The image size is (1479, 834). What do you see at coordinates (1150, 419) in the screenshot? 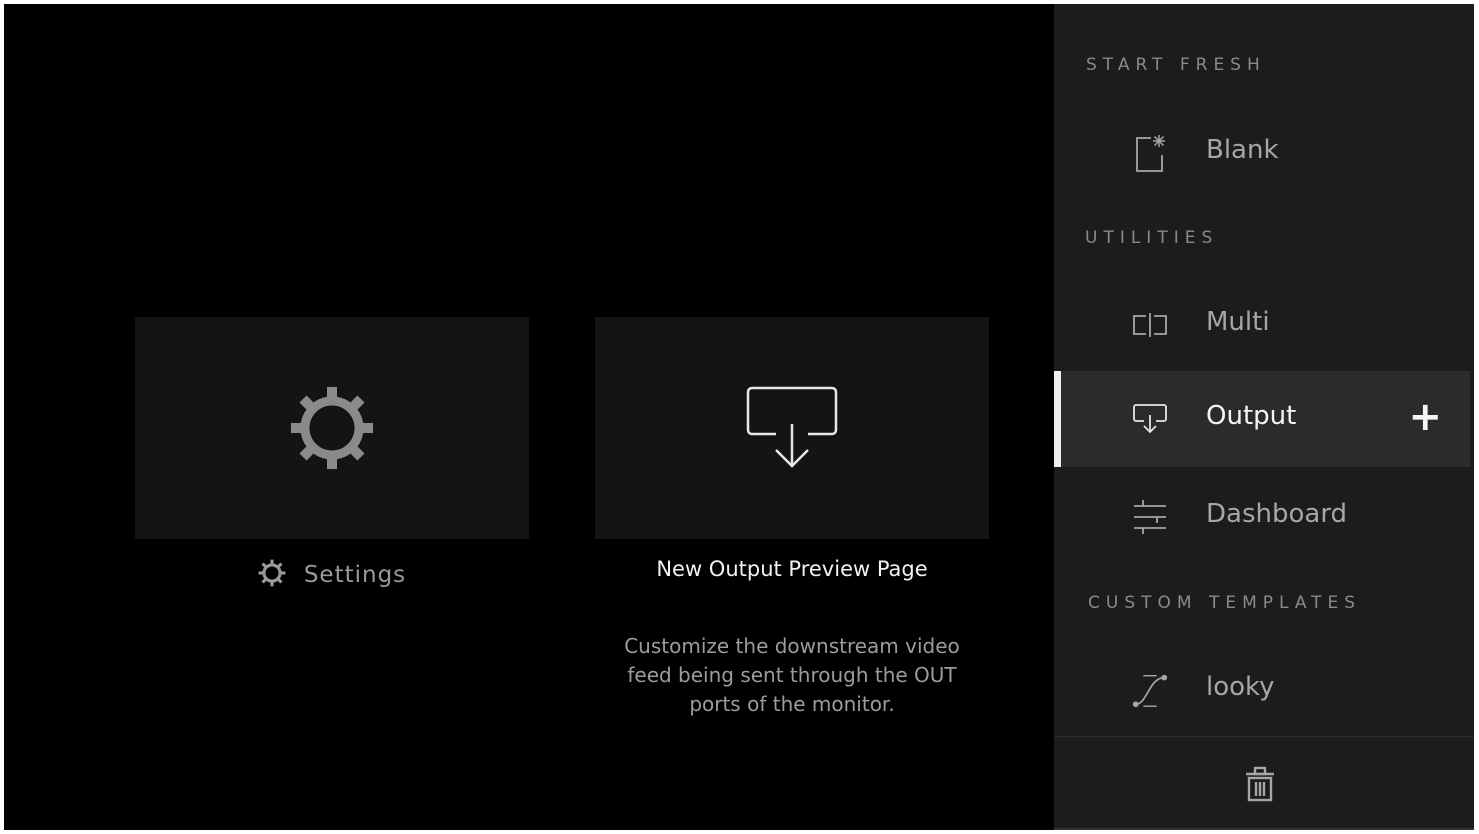
I see `output-icon` at bounding box center [1150, 419].